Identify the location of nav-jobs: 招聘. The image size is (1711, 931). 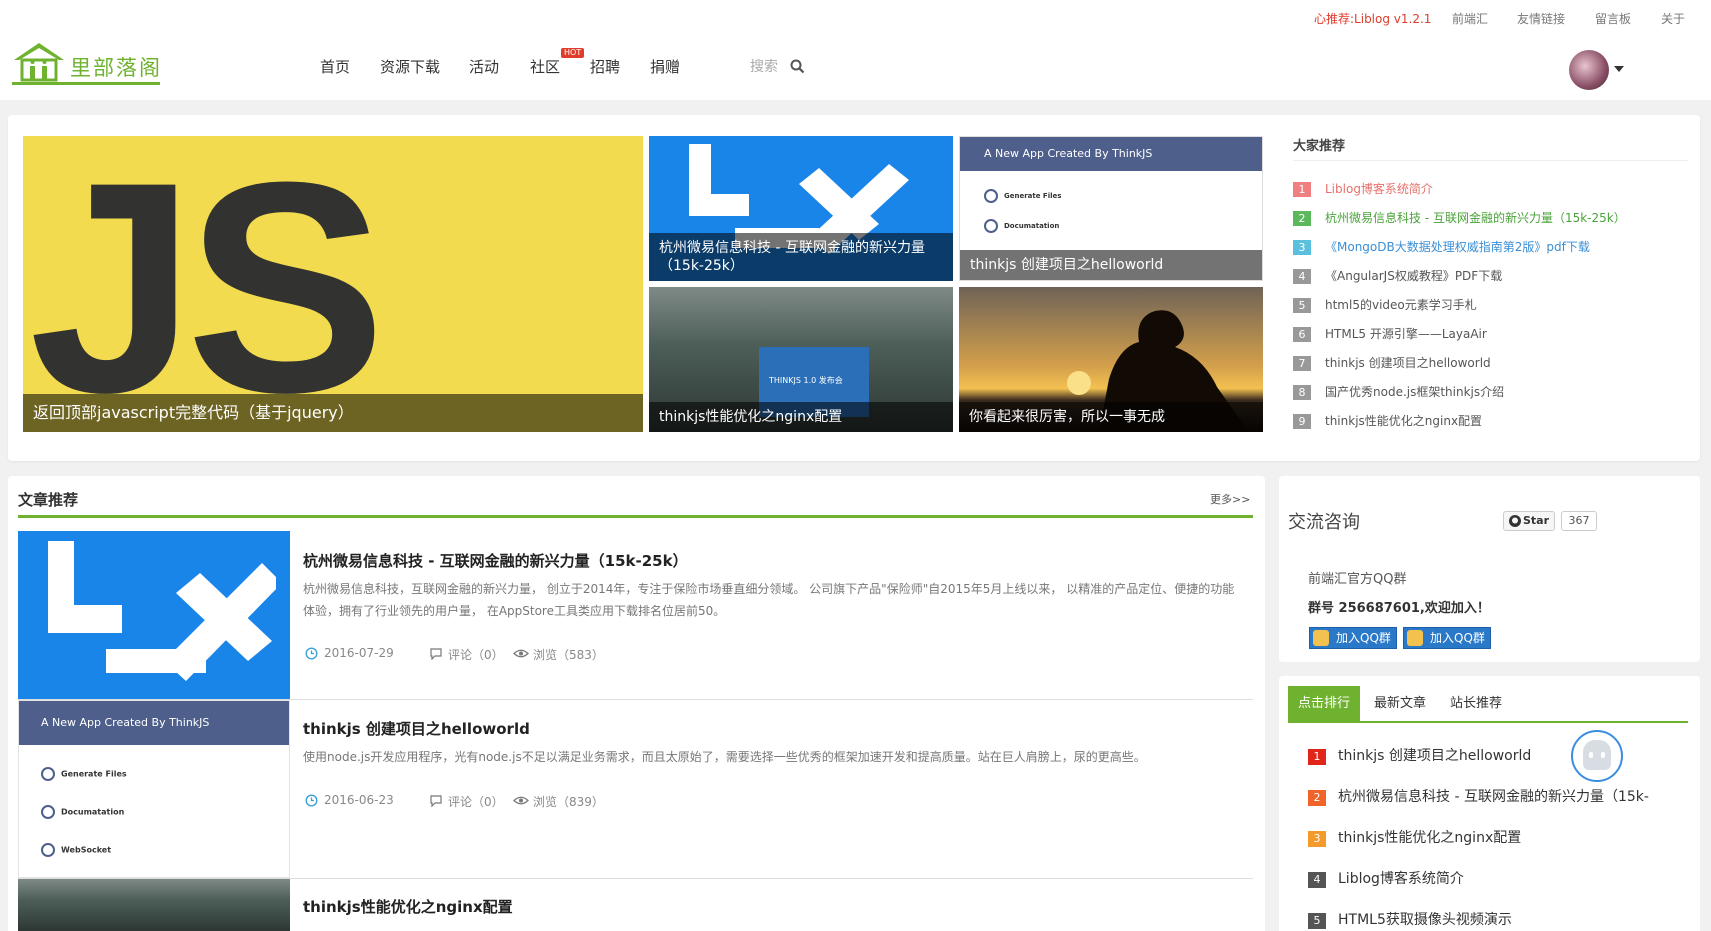
(605, 66).